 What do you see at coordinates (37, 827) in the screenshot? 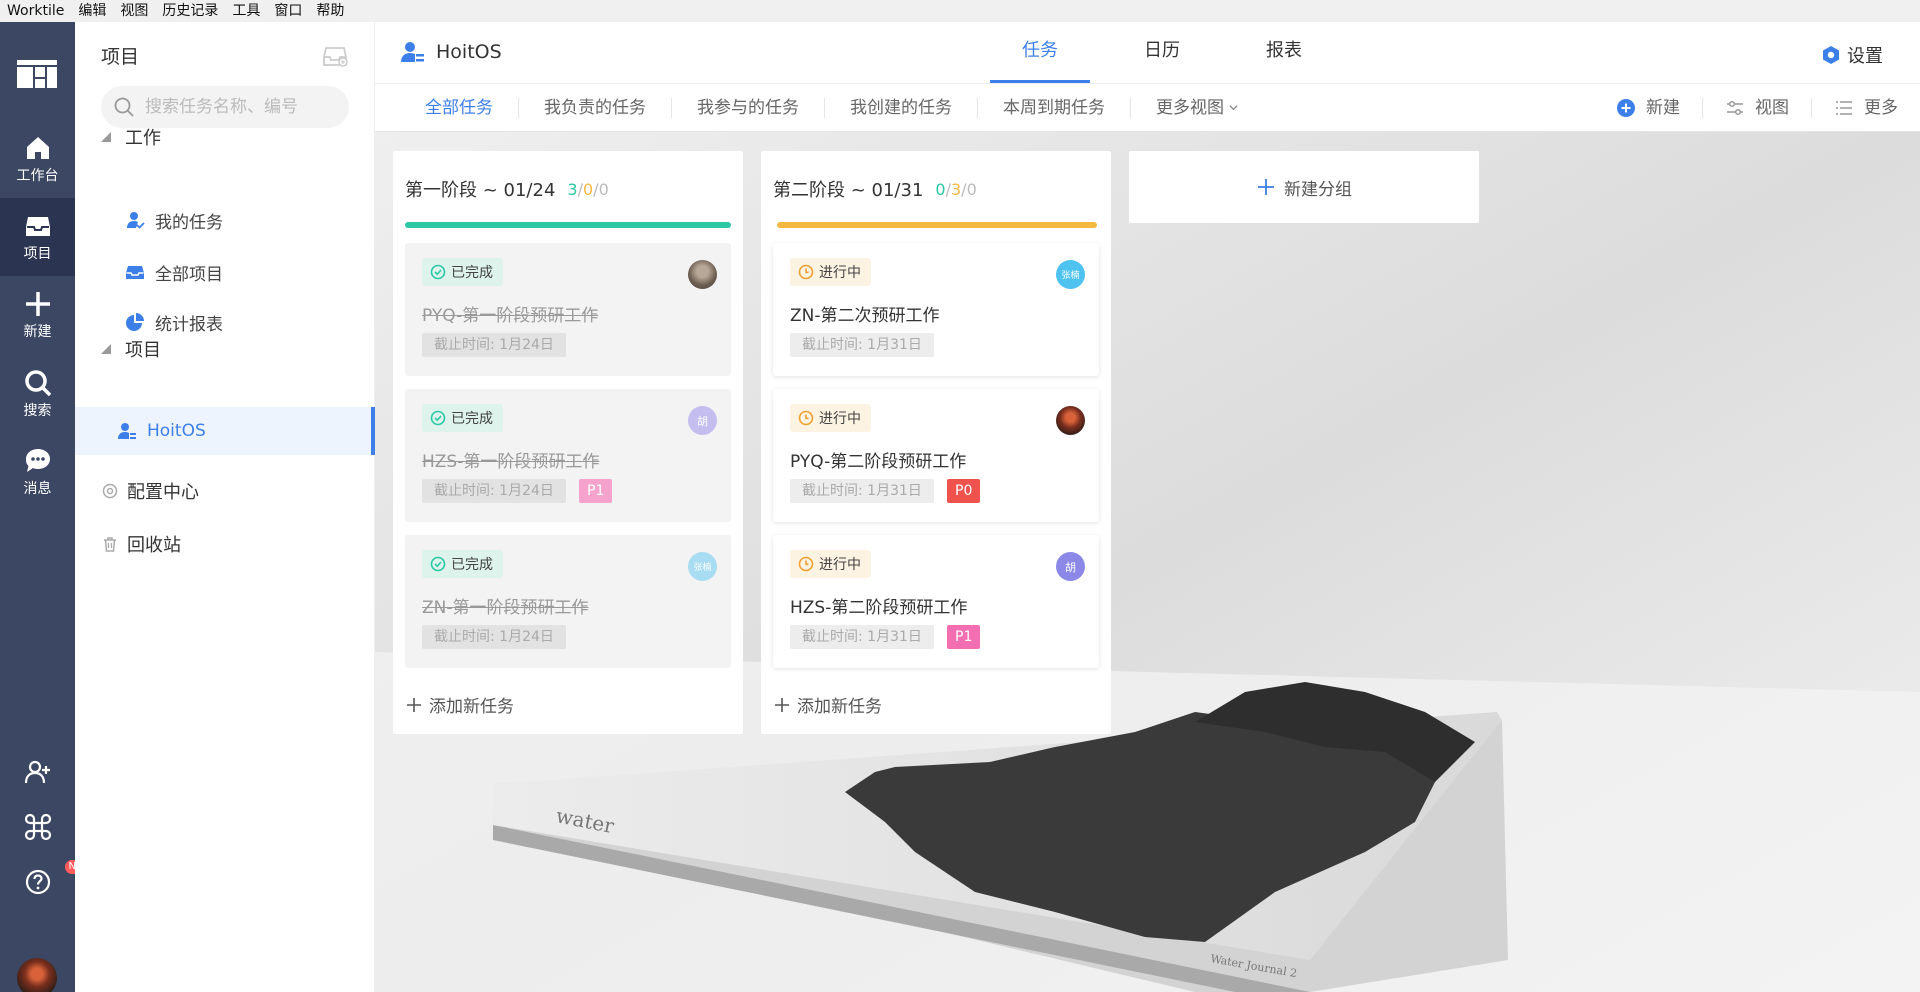
I see `apps-button` at bounding box center [37, 827].